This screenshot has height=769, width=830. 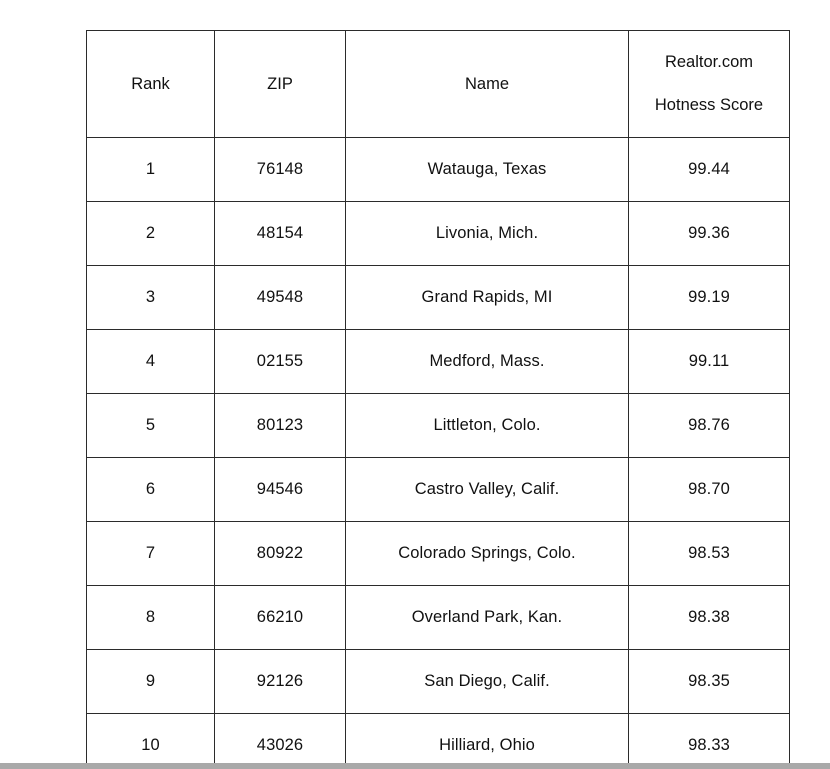 I want to click on cell-zip: 02155, so click(x=280, y=361).